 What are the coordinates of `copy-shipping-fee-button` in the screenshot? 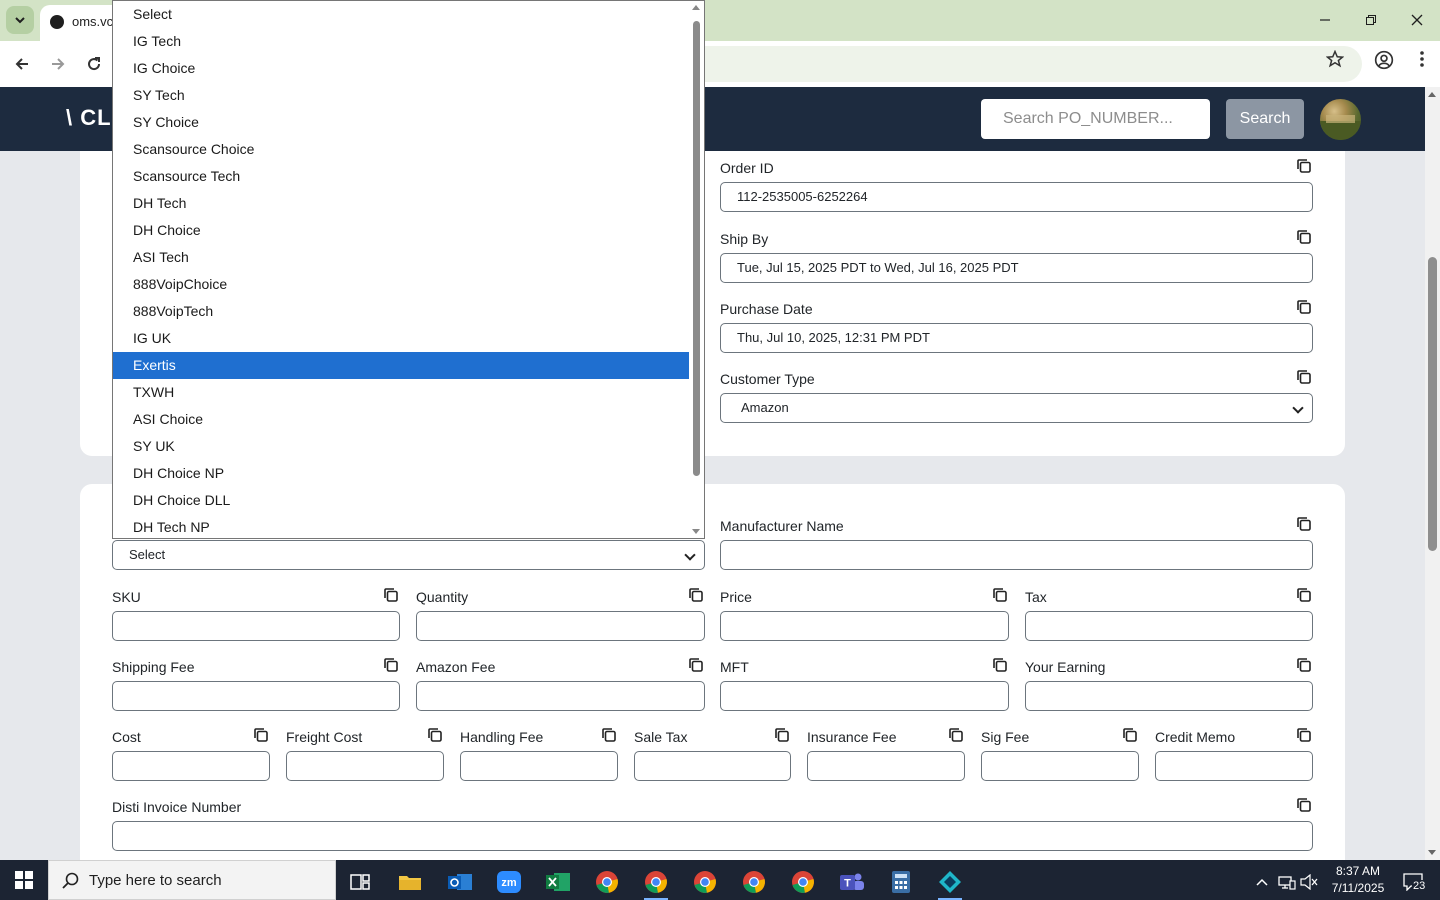 It's located at (392, 666).